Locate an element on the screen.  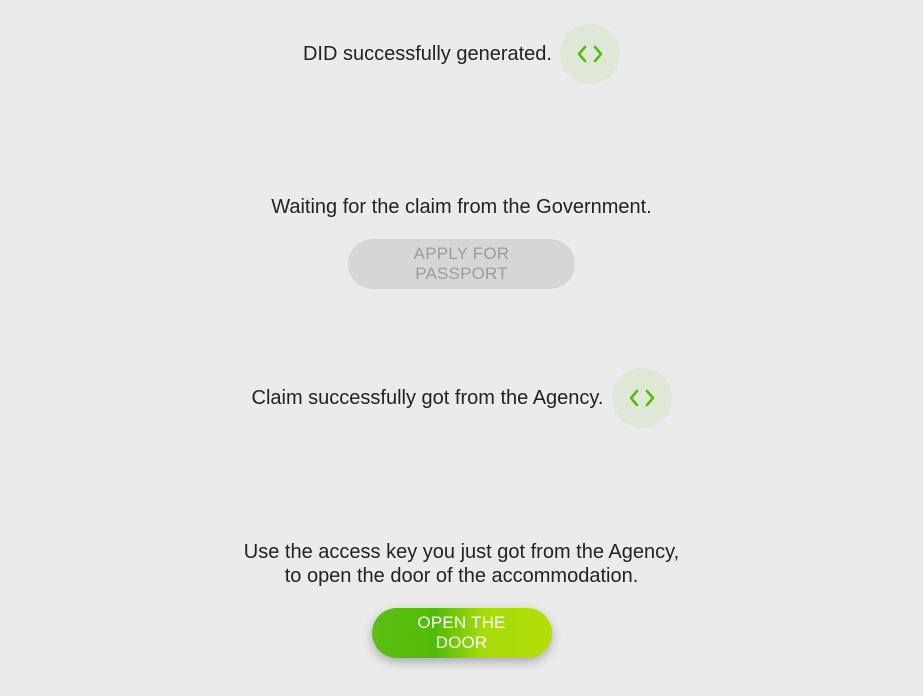
apply-passport-row: APPLY FOR PASSPORT is located at coordinates (461, 264).